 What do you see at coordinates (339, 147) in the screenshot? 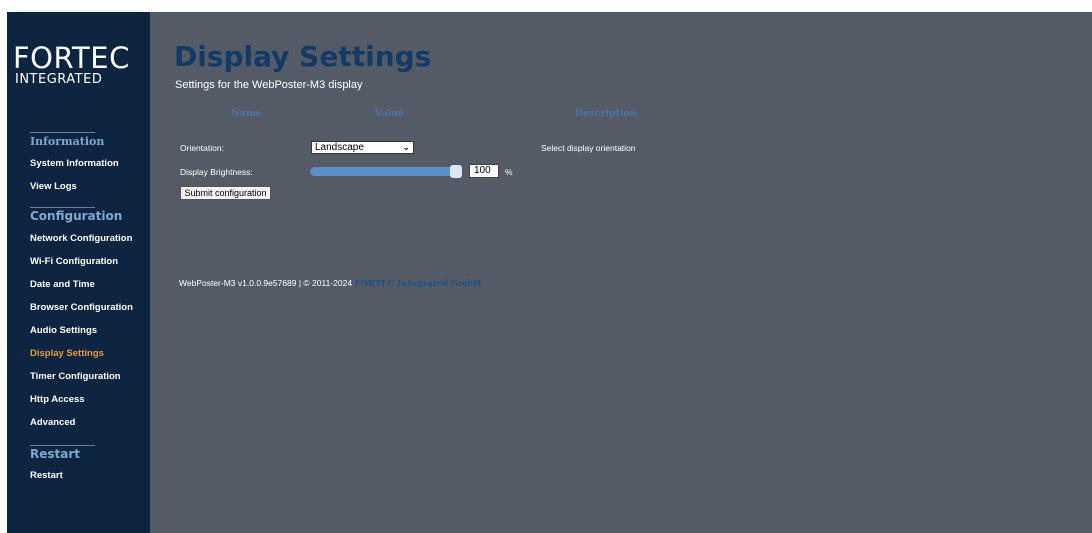
I see `orientation-value: Landscape` at bounding box center [339, 147].